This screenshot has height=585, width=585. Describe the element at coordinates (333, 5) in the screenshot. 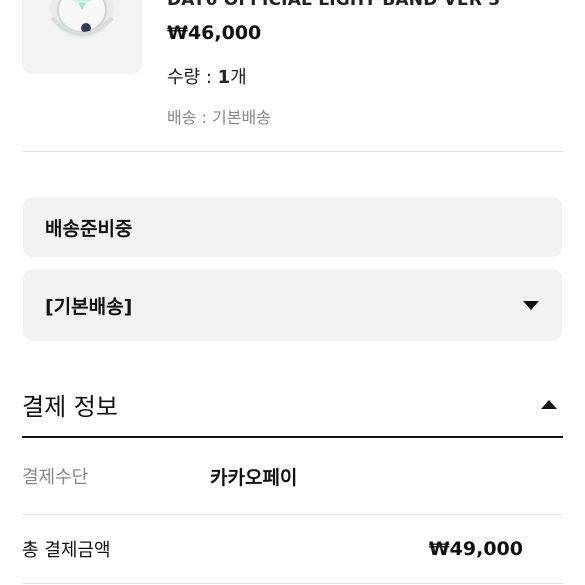

I see `product-title: DAY6 OFFICIAL LIGHT BAND VER 3` at that location.